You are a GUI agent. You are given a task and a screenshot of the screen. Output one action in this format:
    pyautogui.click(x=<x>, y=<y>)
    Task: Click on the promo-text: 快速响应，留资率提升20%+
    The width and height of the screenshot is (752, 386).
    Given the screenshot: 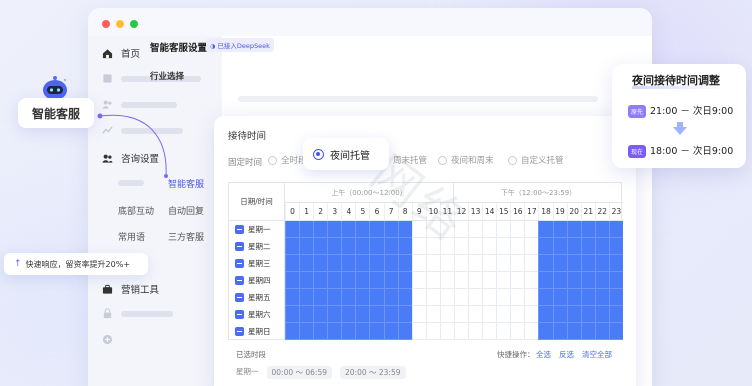 What is the action you would take?
    pyautogui.click(x=78, y=264)
    